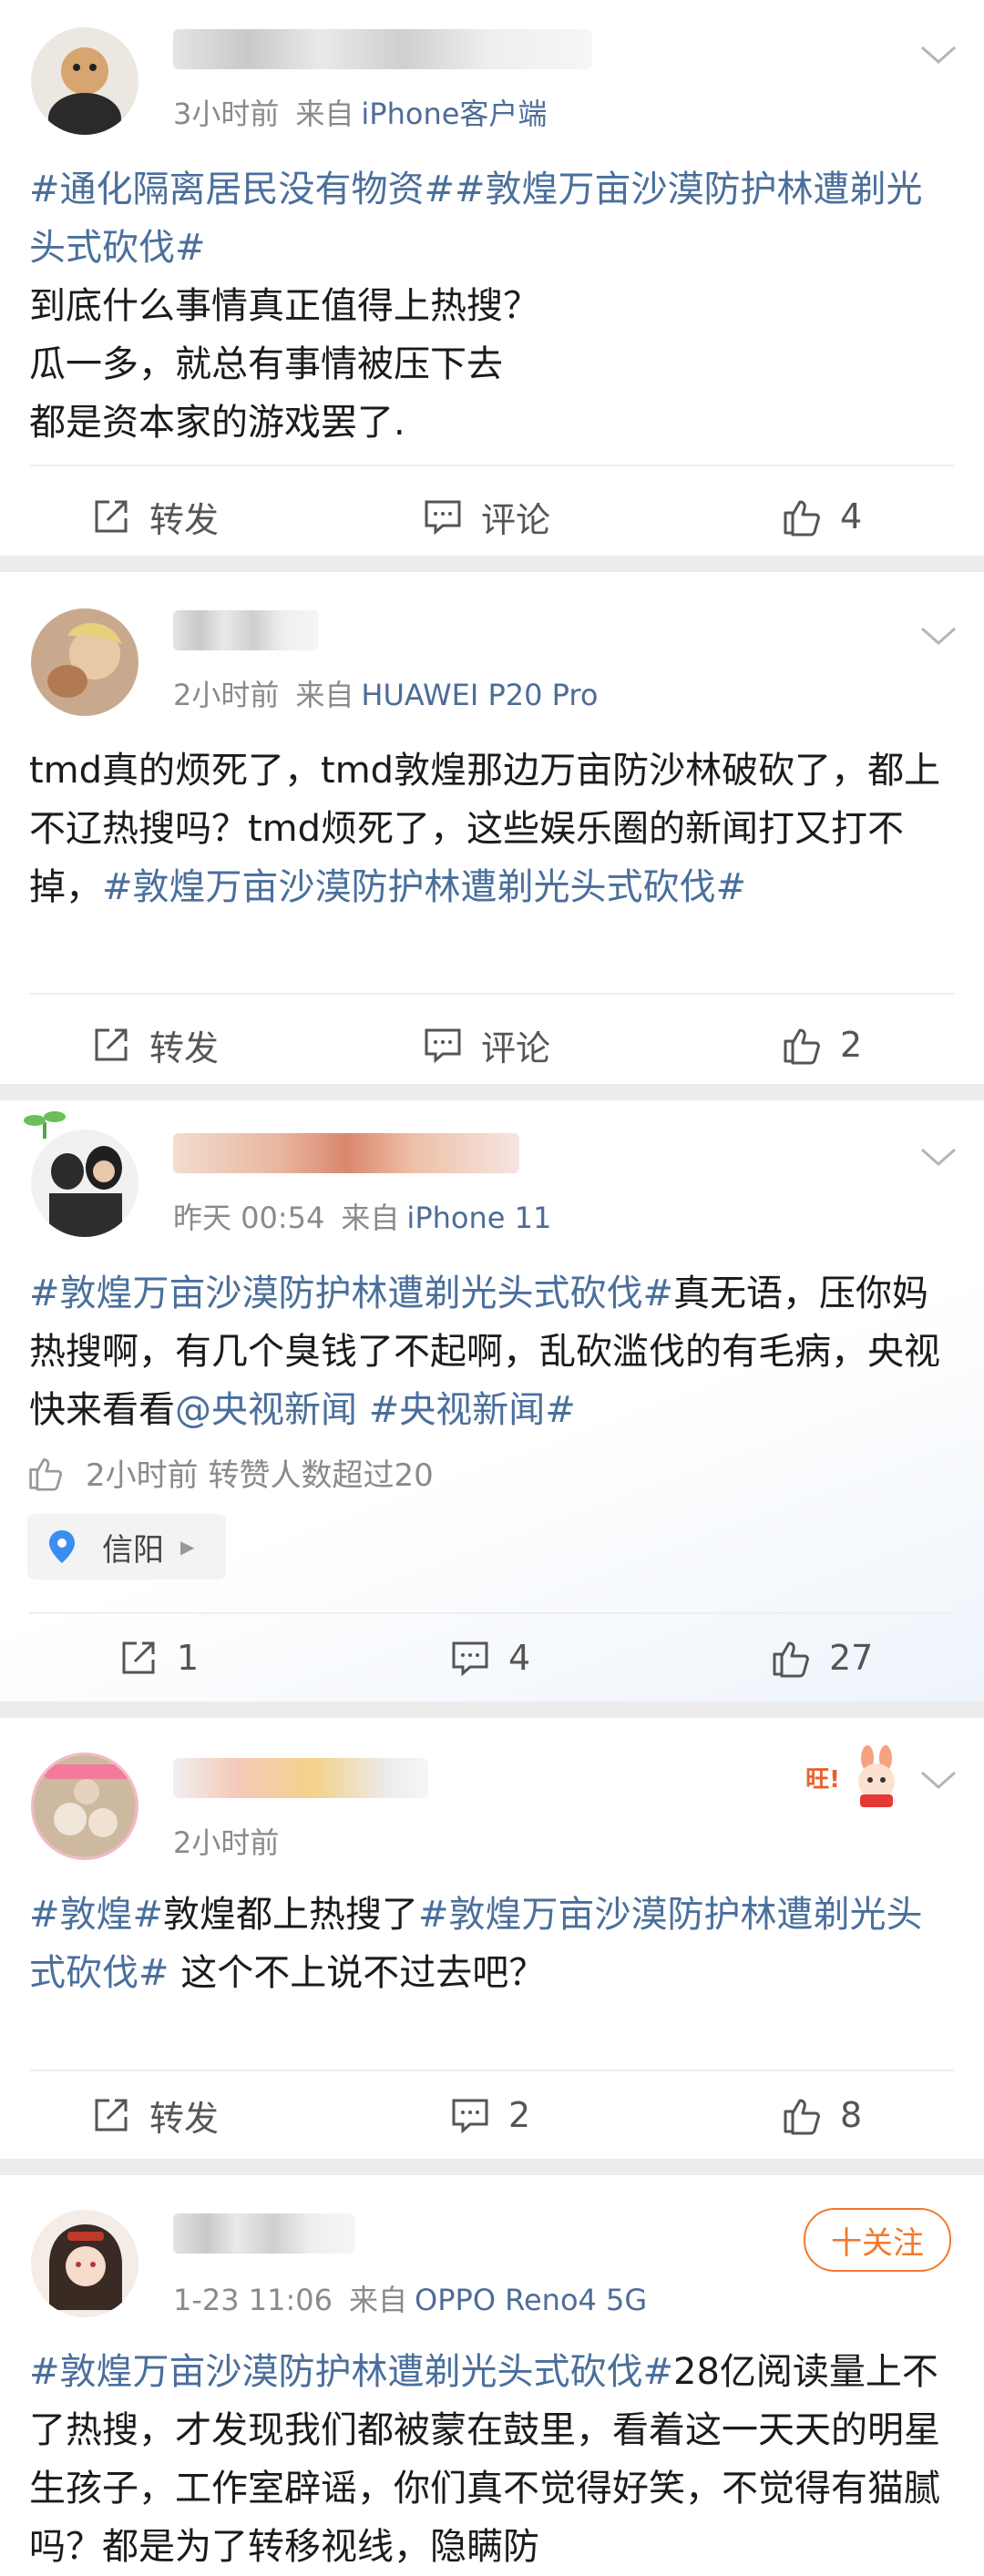  Describe the element at coordinates (249, 1218) in the screenshot. I see `post-time: 昨天 00:54` at that location.